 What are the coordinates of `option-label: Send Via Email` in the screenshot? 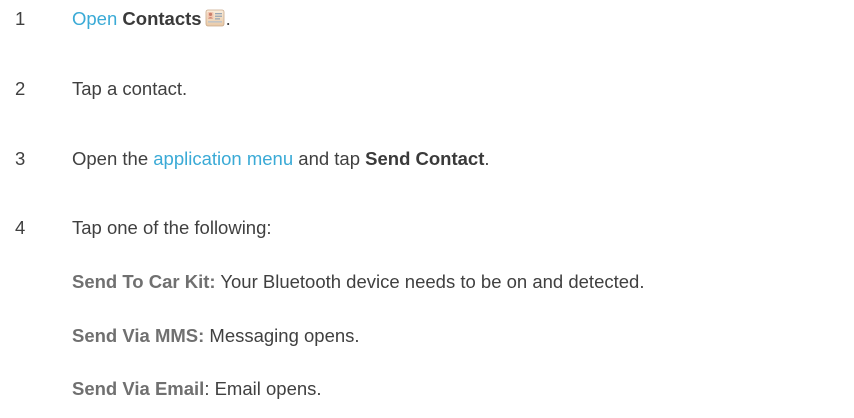 It's located at (138, 388).